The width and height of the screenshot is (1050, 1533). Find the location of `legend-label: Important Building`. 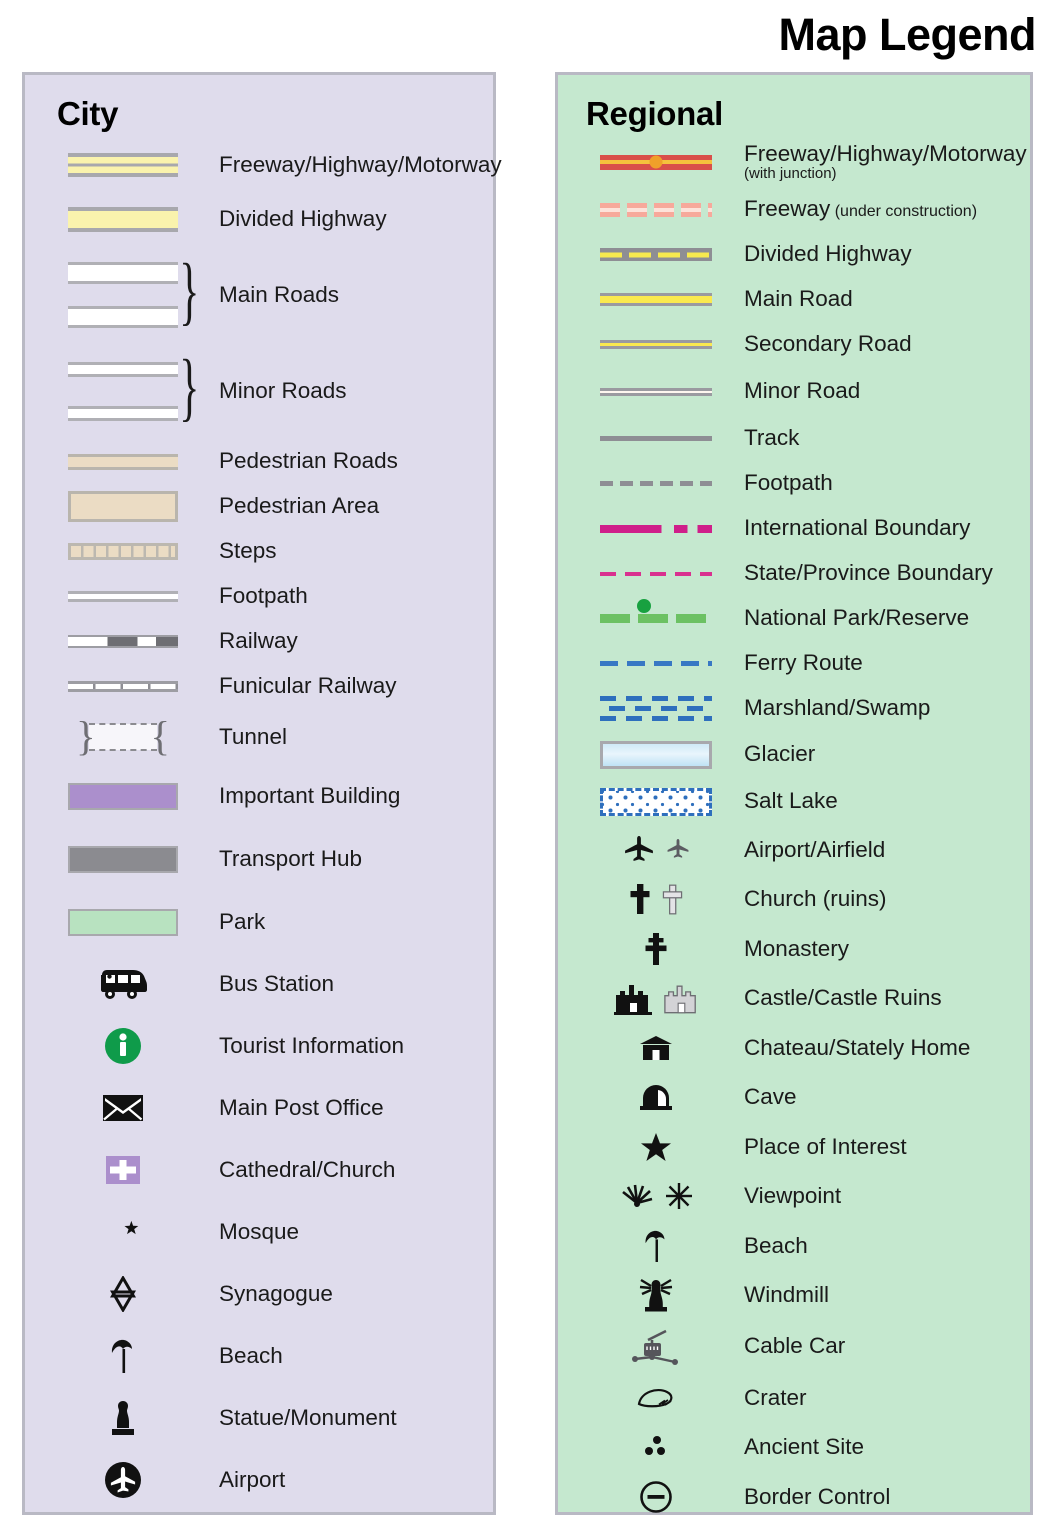

legend-label: Important Building is located at coordinates (310, 796).